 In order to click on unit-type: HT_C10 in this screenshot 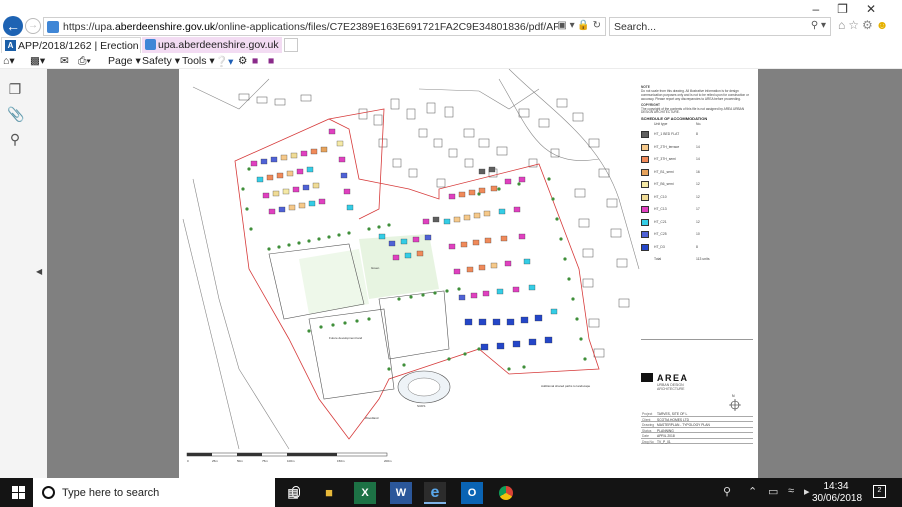, I will do `click(660, 196)`.